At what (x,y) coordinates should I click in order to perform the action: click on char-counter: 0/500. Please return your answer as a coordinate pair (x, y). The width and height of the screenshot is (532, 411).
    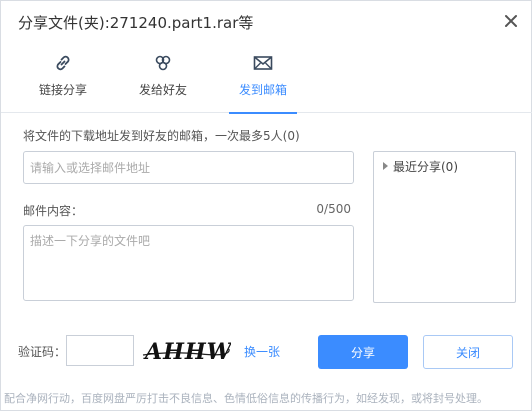
    Looking at the image, I should click on (333, 209).